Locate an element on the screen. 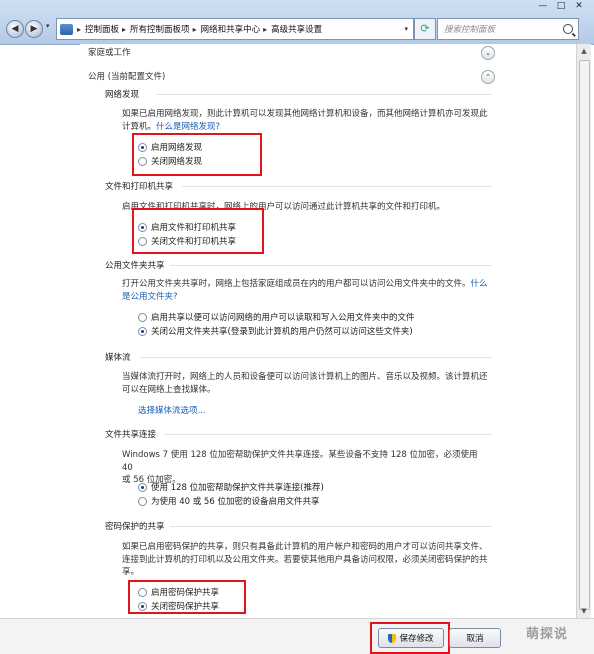 The image size is (594, 654). heading-media-streaming: 媒体流 is located at coordinates (118, 358).